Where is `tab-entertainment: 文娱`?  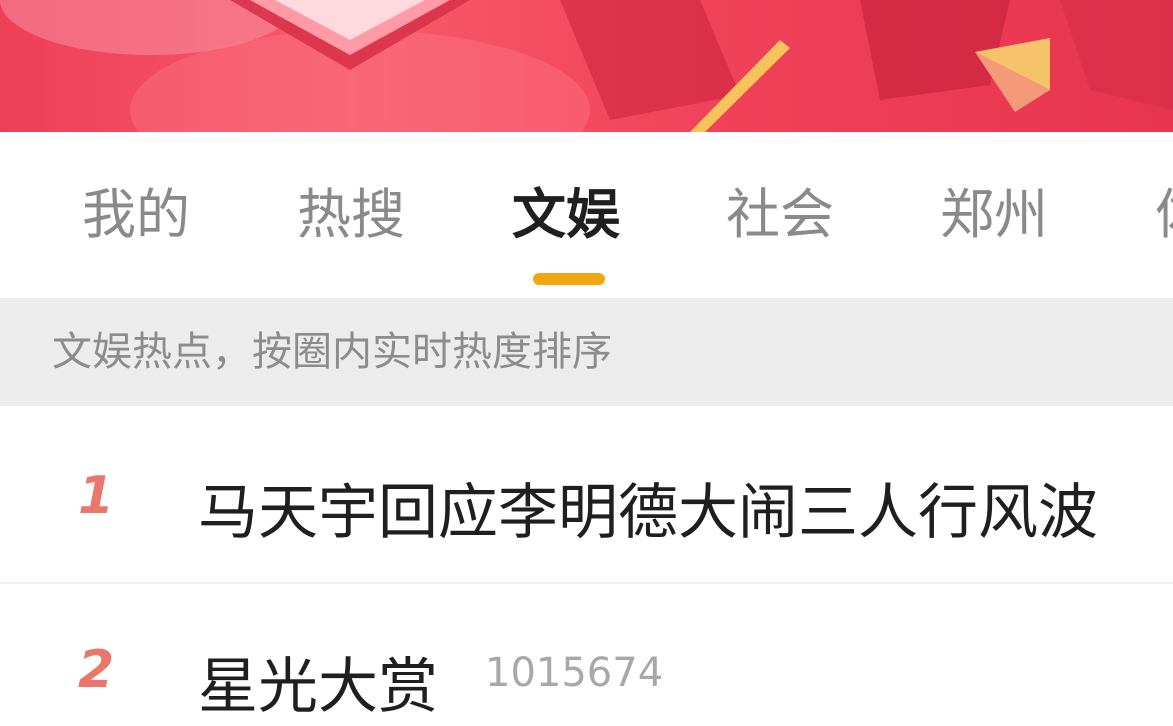
tab-entertainment: 文娱 is located at coordinates (566, 215).